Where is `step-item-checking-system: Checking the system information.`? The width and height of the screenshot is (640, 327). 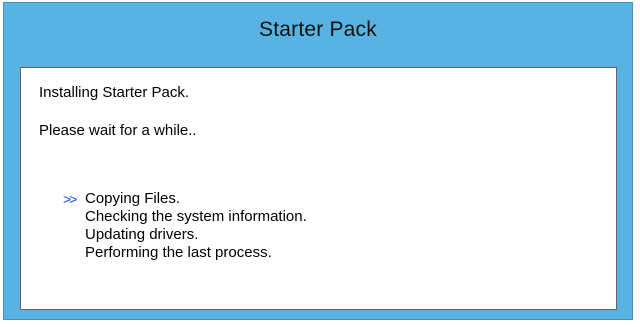 step-item-checking-system: Checking the system information. is located at coordinates (185, 217).